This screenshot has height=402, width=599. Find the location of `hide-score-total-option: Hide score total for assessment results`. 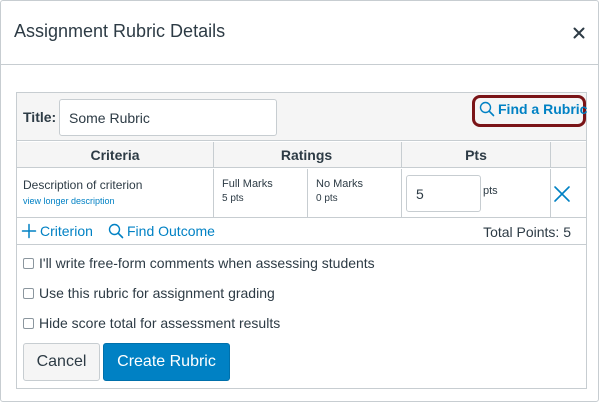

hide-score-total-option: Hide score total for assessment results is located at coordinates (151, 323).